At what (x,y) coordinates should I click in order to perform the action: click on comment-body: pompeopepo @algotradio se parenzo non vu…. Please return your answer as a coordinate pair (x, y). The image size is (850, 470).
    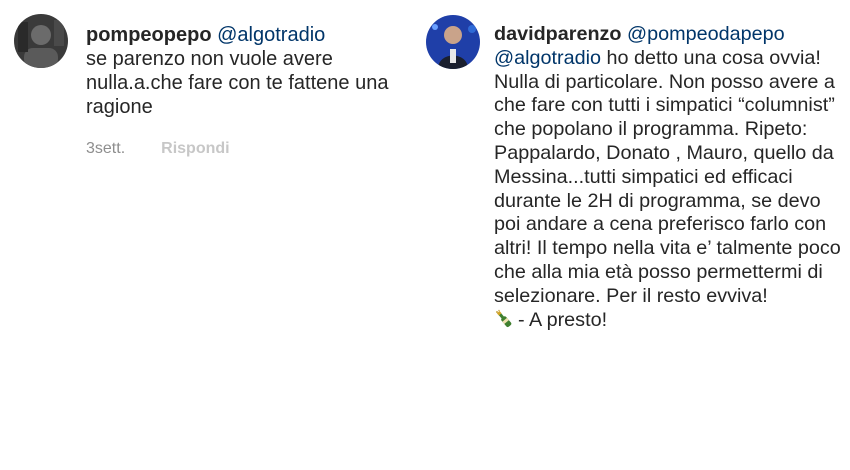
    Looking at the image, I should click on (246, 92).